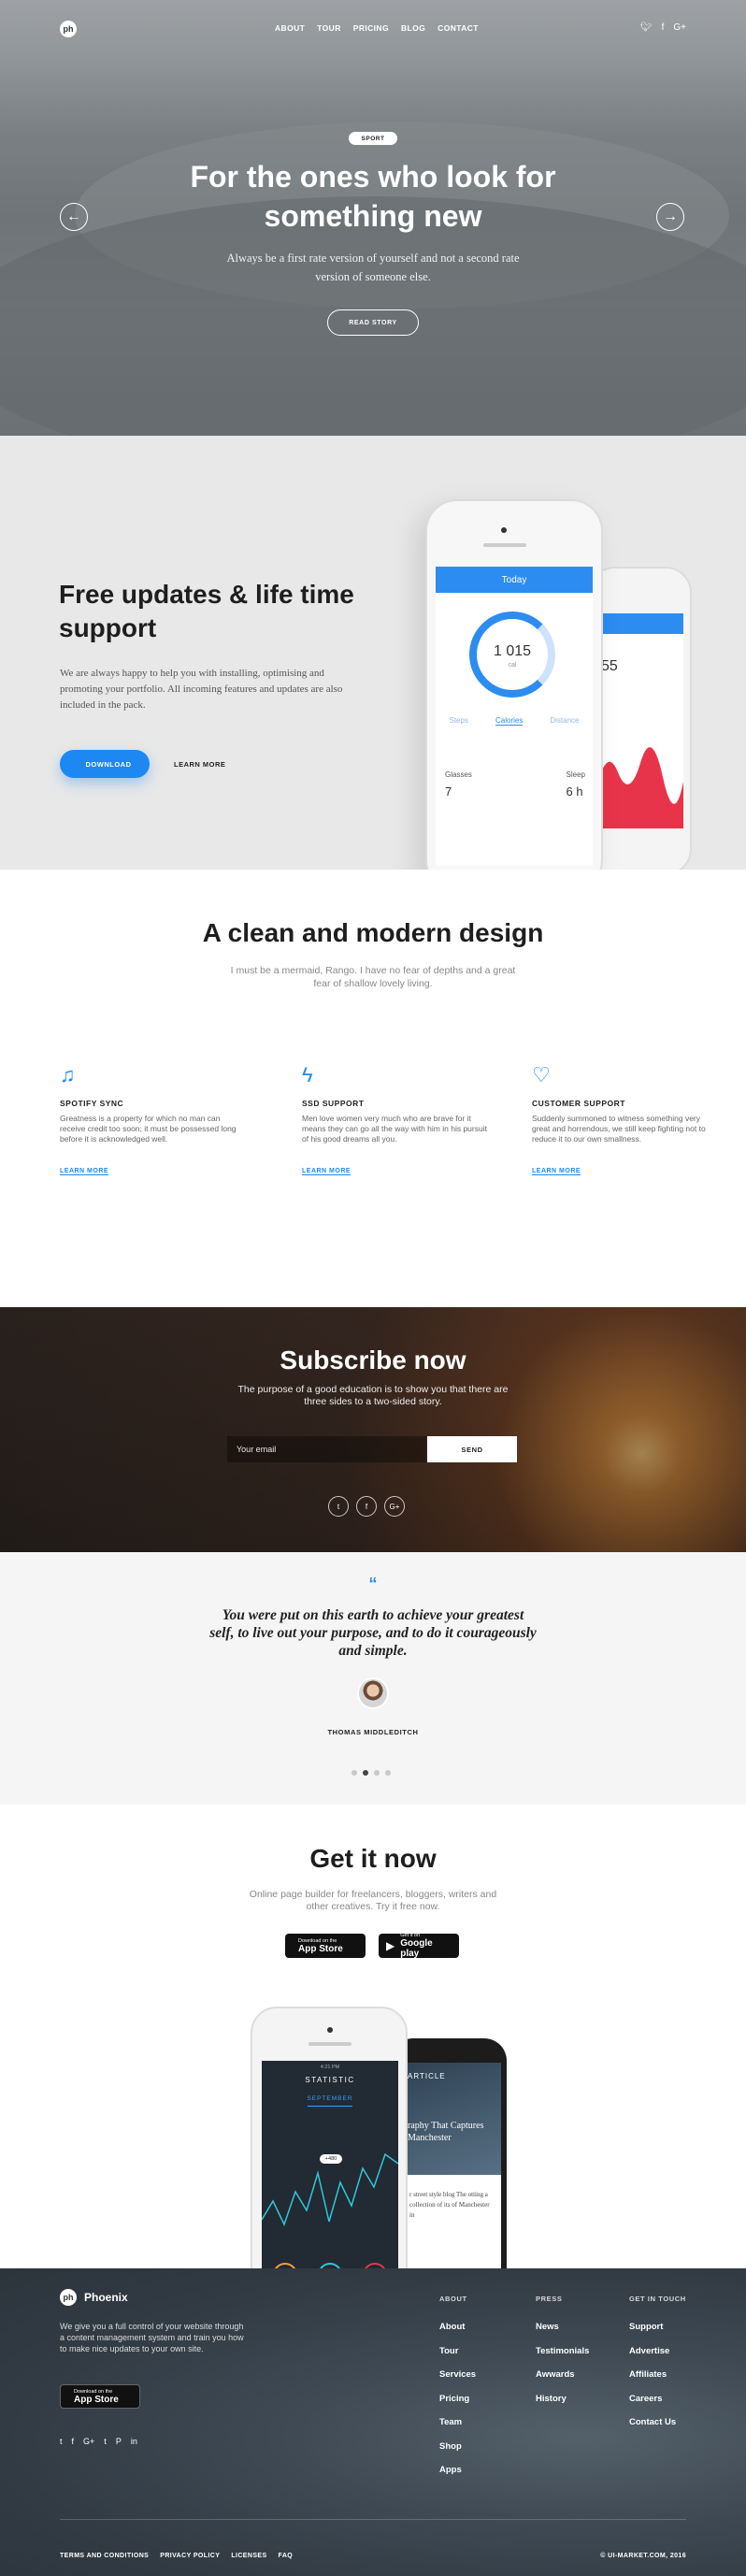 The width and height of the screenshot is (746, 2576). Describe the element at coordinates (94, 2297) in the screenshot. I see `footer-logo: ph Phoenix` at that location.